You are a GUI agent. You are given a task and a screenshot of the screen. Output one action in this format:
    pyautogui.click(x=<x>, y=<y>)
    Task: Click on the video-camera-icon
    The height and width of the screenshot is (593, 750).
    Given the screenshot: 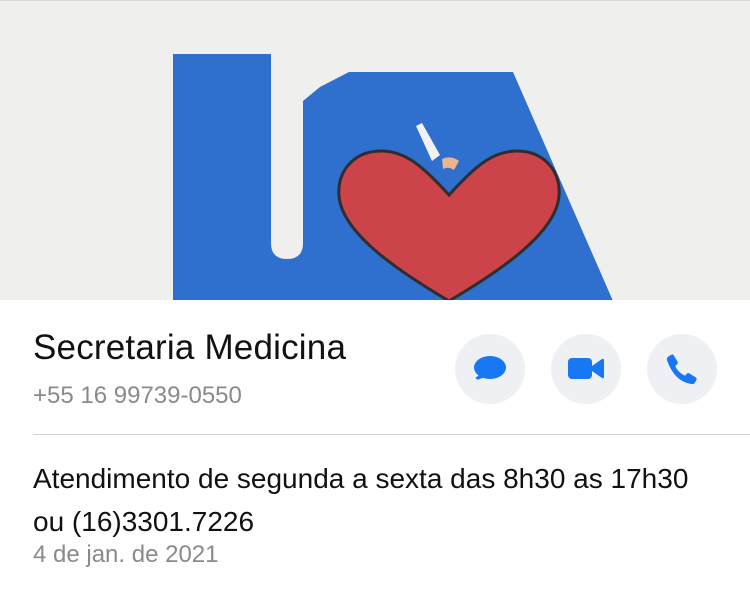 What is the action you would take?
    pyautogui.click(x=586, y=368)
    